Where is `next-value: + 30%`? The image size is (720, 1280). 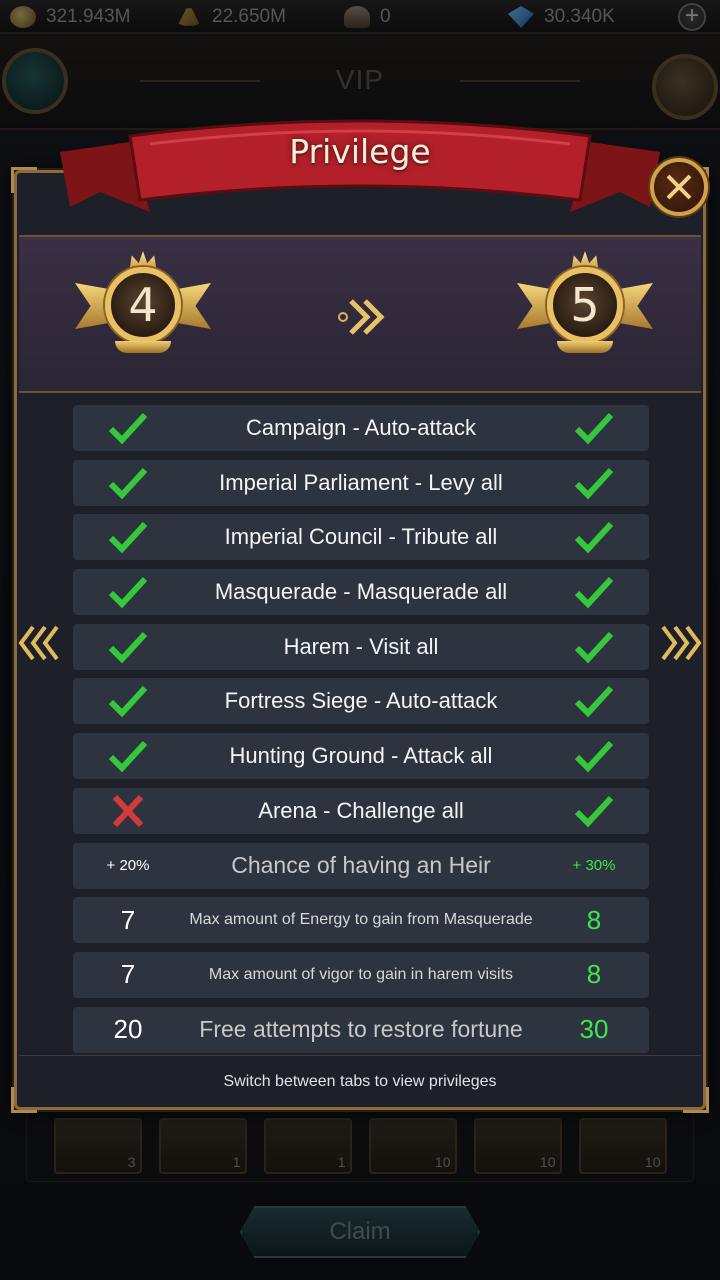 next-value: + 30% is located at coordinates (594, 865).